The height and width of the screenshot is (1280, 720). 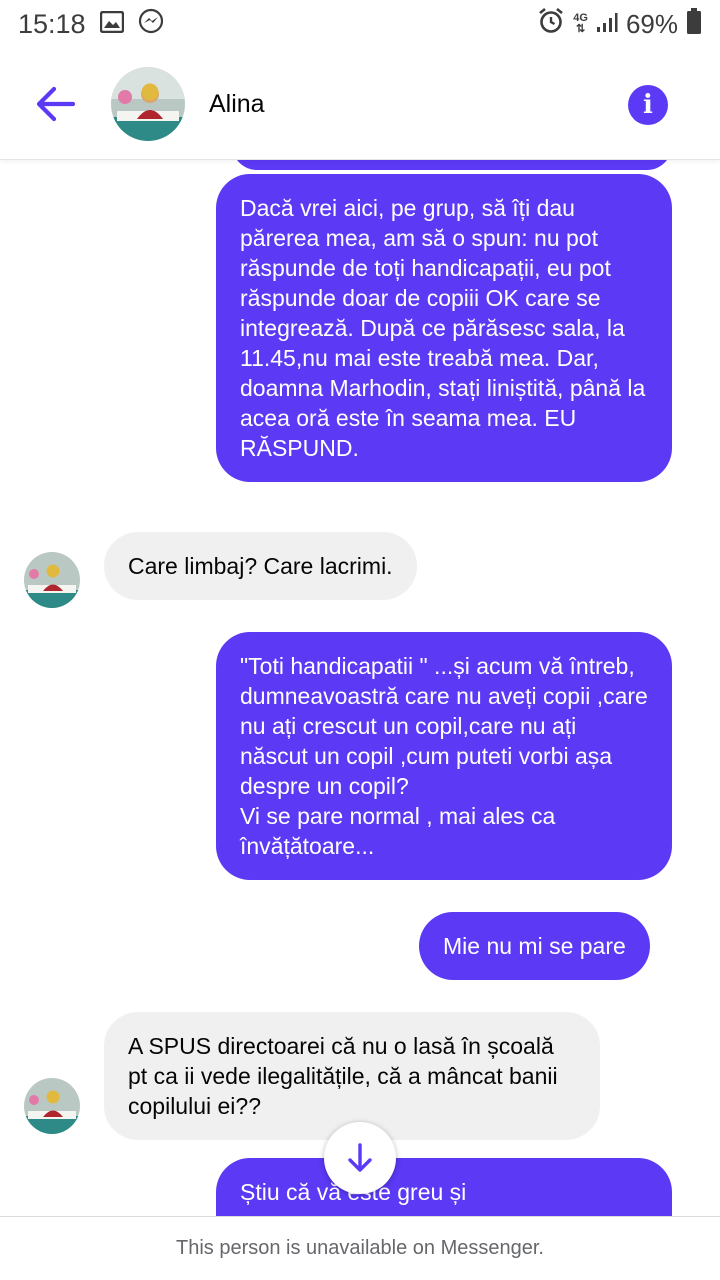 I want to click on scroll-to-bottom-button, so click(x=360, y=1158).